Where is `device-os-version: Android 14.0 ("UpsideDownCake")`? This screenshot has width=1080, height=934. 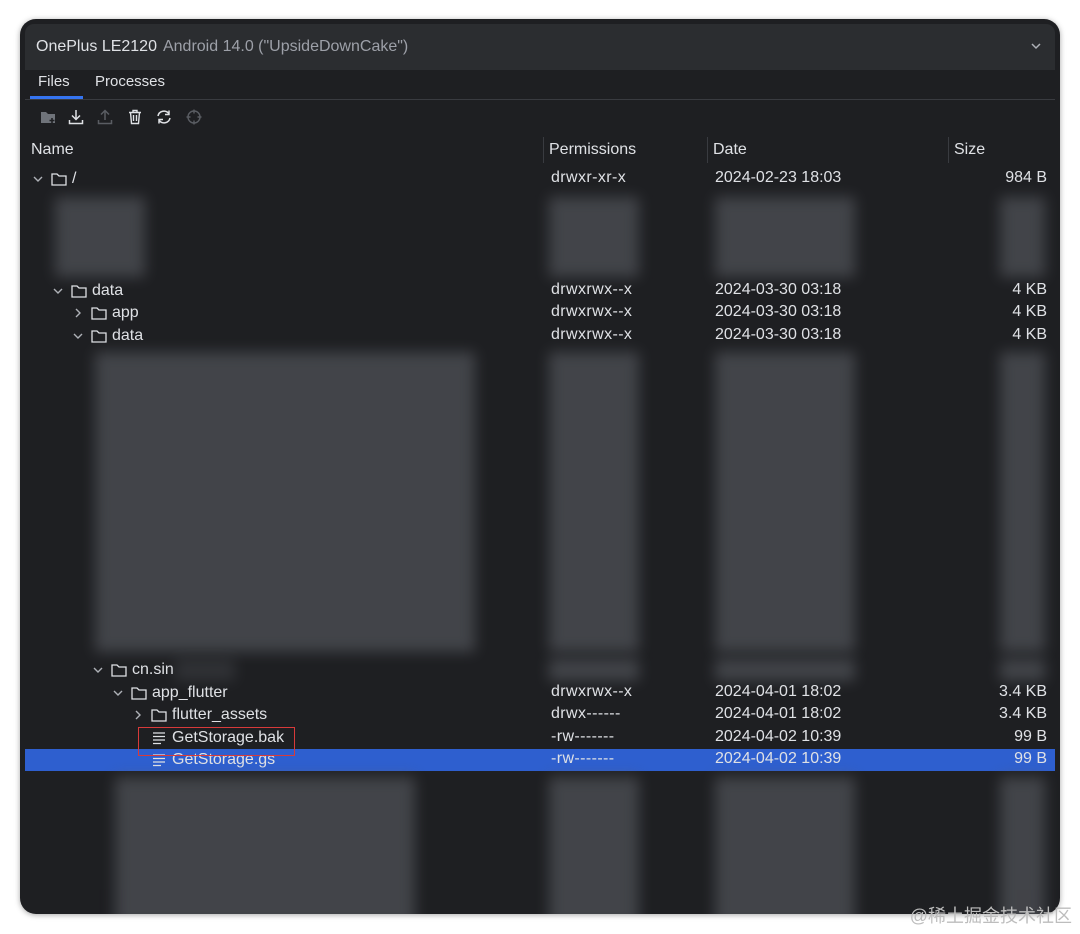
device-os-version: Android 14.0 ("UpsideDownCake") is located at coordinates (285, 46).